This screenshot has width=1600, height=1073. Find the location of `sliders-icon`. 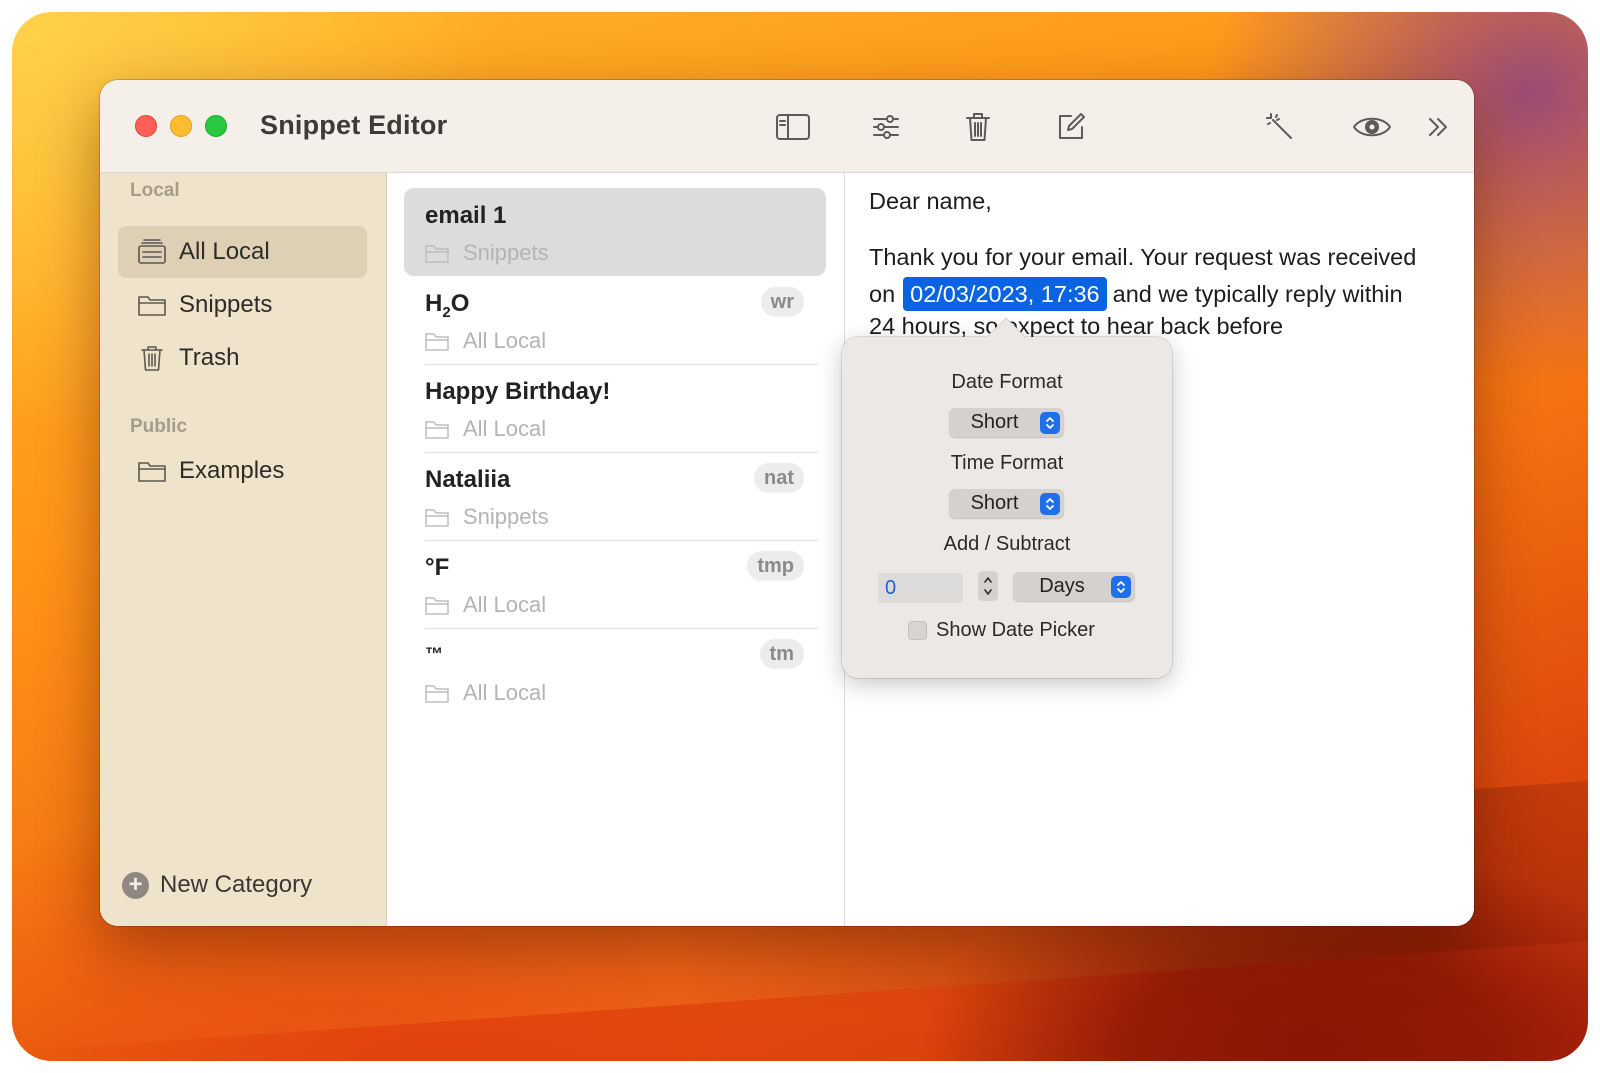

sliders-icon is located at coordinates (886, 127).